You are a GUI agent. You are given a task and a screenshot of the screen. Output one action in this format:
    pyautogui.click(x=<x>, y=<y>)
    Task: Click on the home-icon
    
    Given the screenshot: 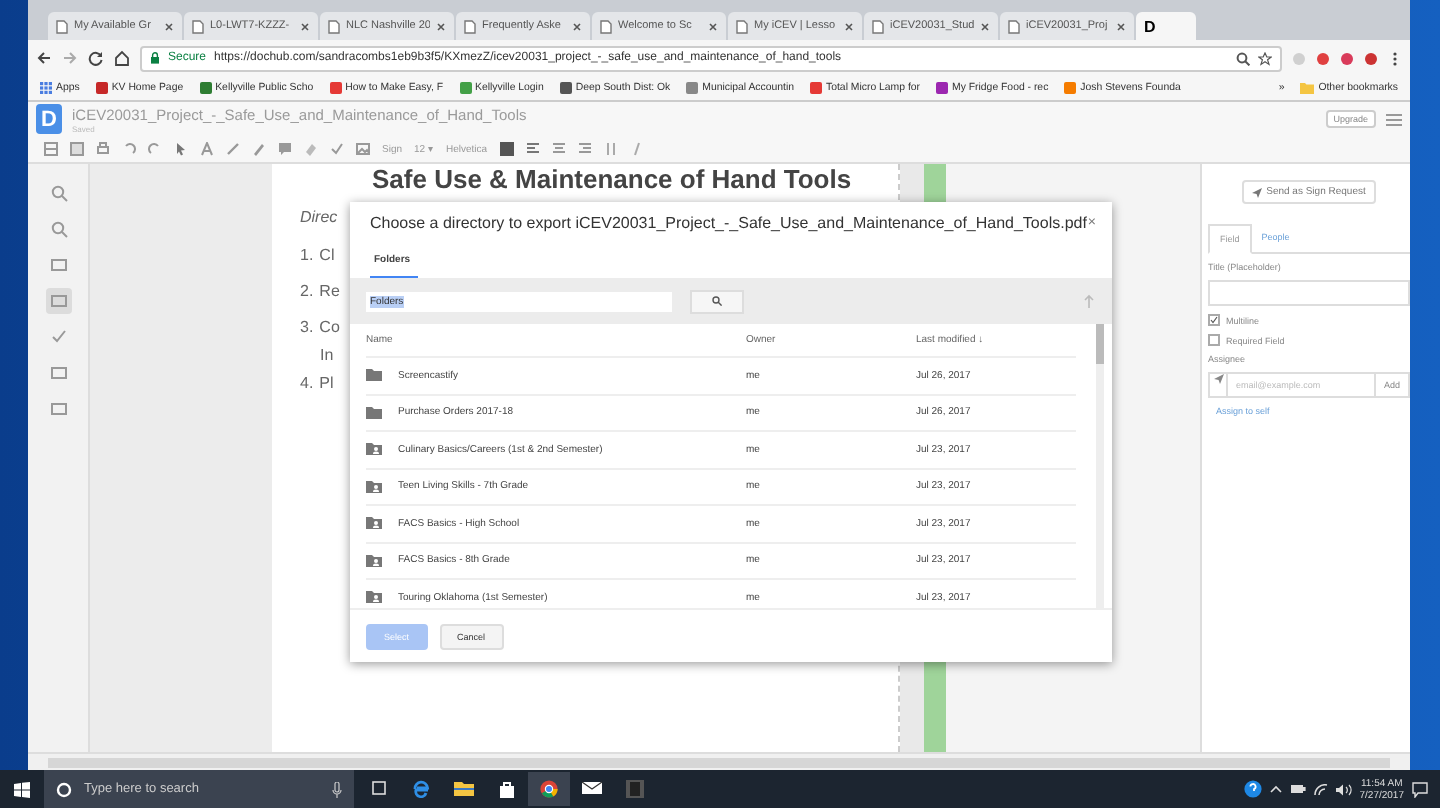 What is the action you would take?
    pyautogui.click(x=122, y=58)
    